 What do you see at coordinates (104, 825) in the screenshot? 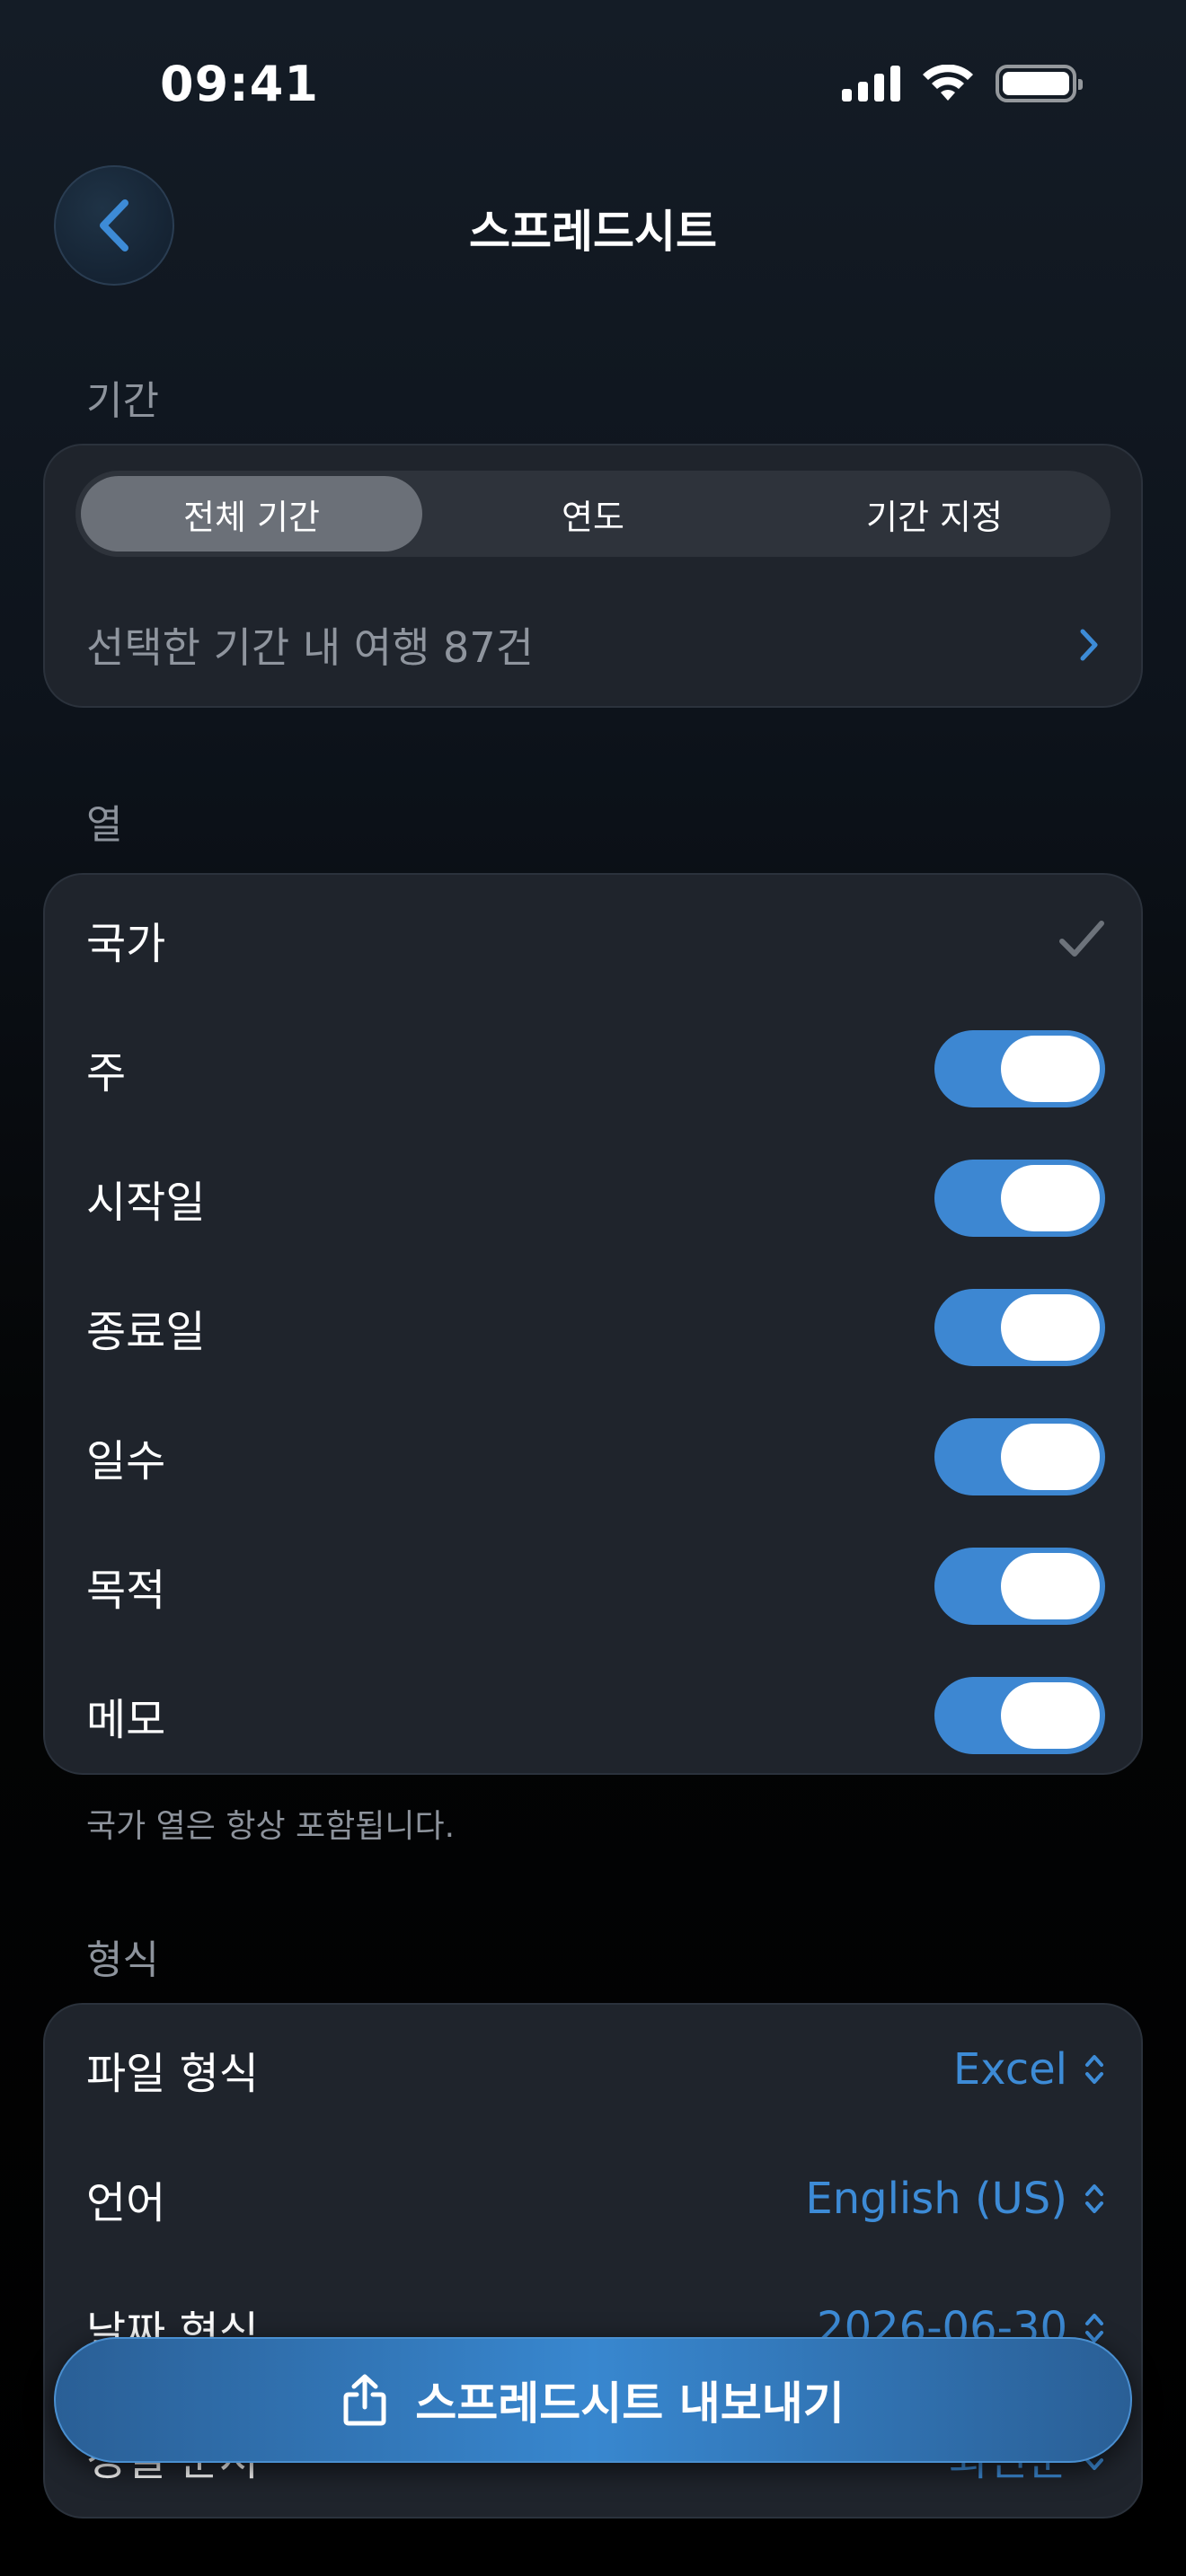
I see `columns-section-label: 열` at bounding box center [104, 825].